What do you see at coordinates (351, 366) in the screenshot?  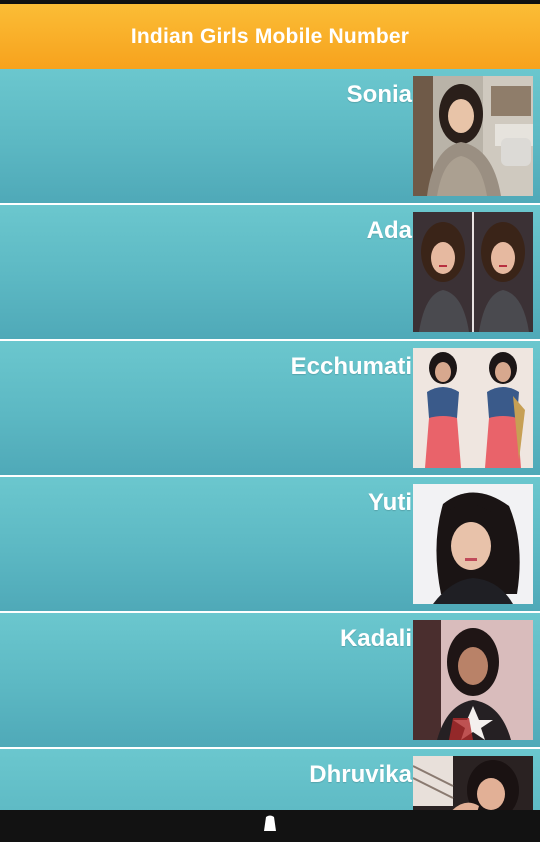 I see `contact-name: Ecchumati` at bounding box center [351, 366].